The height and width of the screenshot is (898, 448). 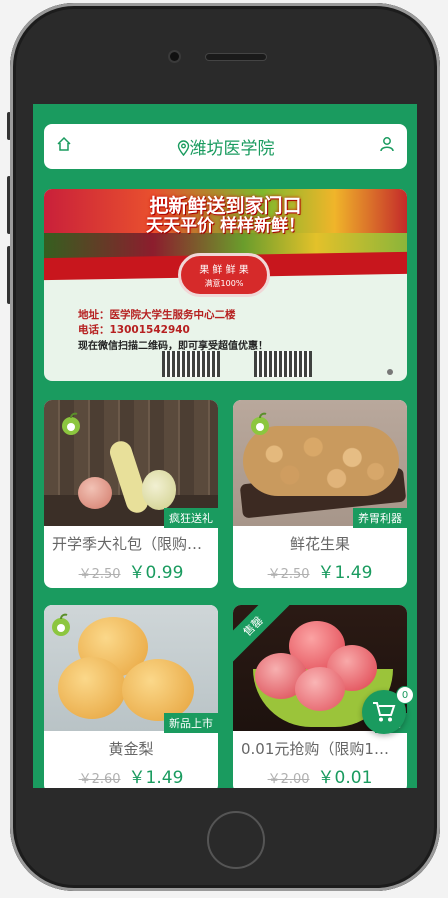 What do you see at coordinates (173, 346) in the screenshot?
I see `banner-promo: 现在微信扫描二维码，即可享受超值优惠！` at bounding box center [173, 346].